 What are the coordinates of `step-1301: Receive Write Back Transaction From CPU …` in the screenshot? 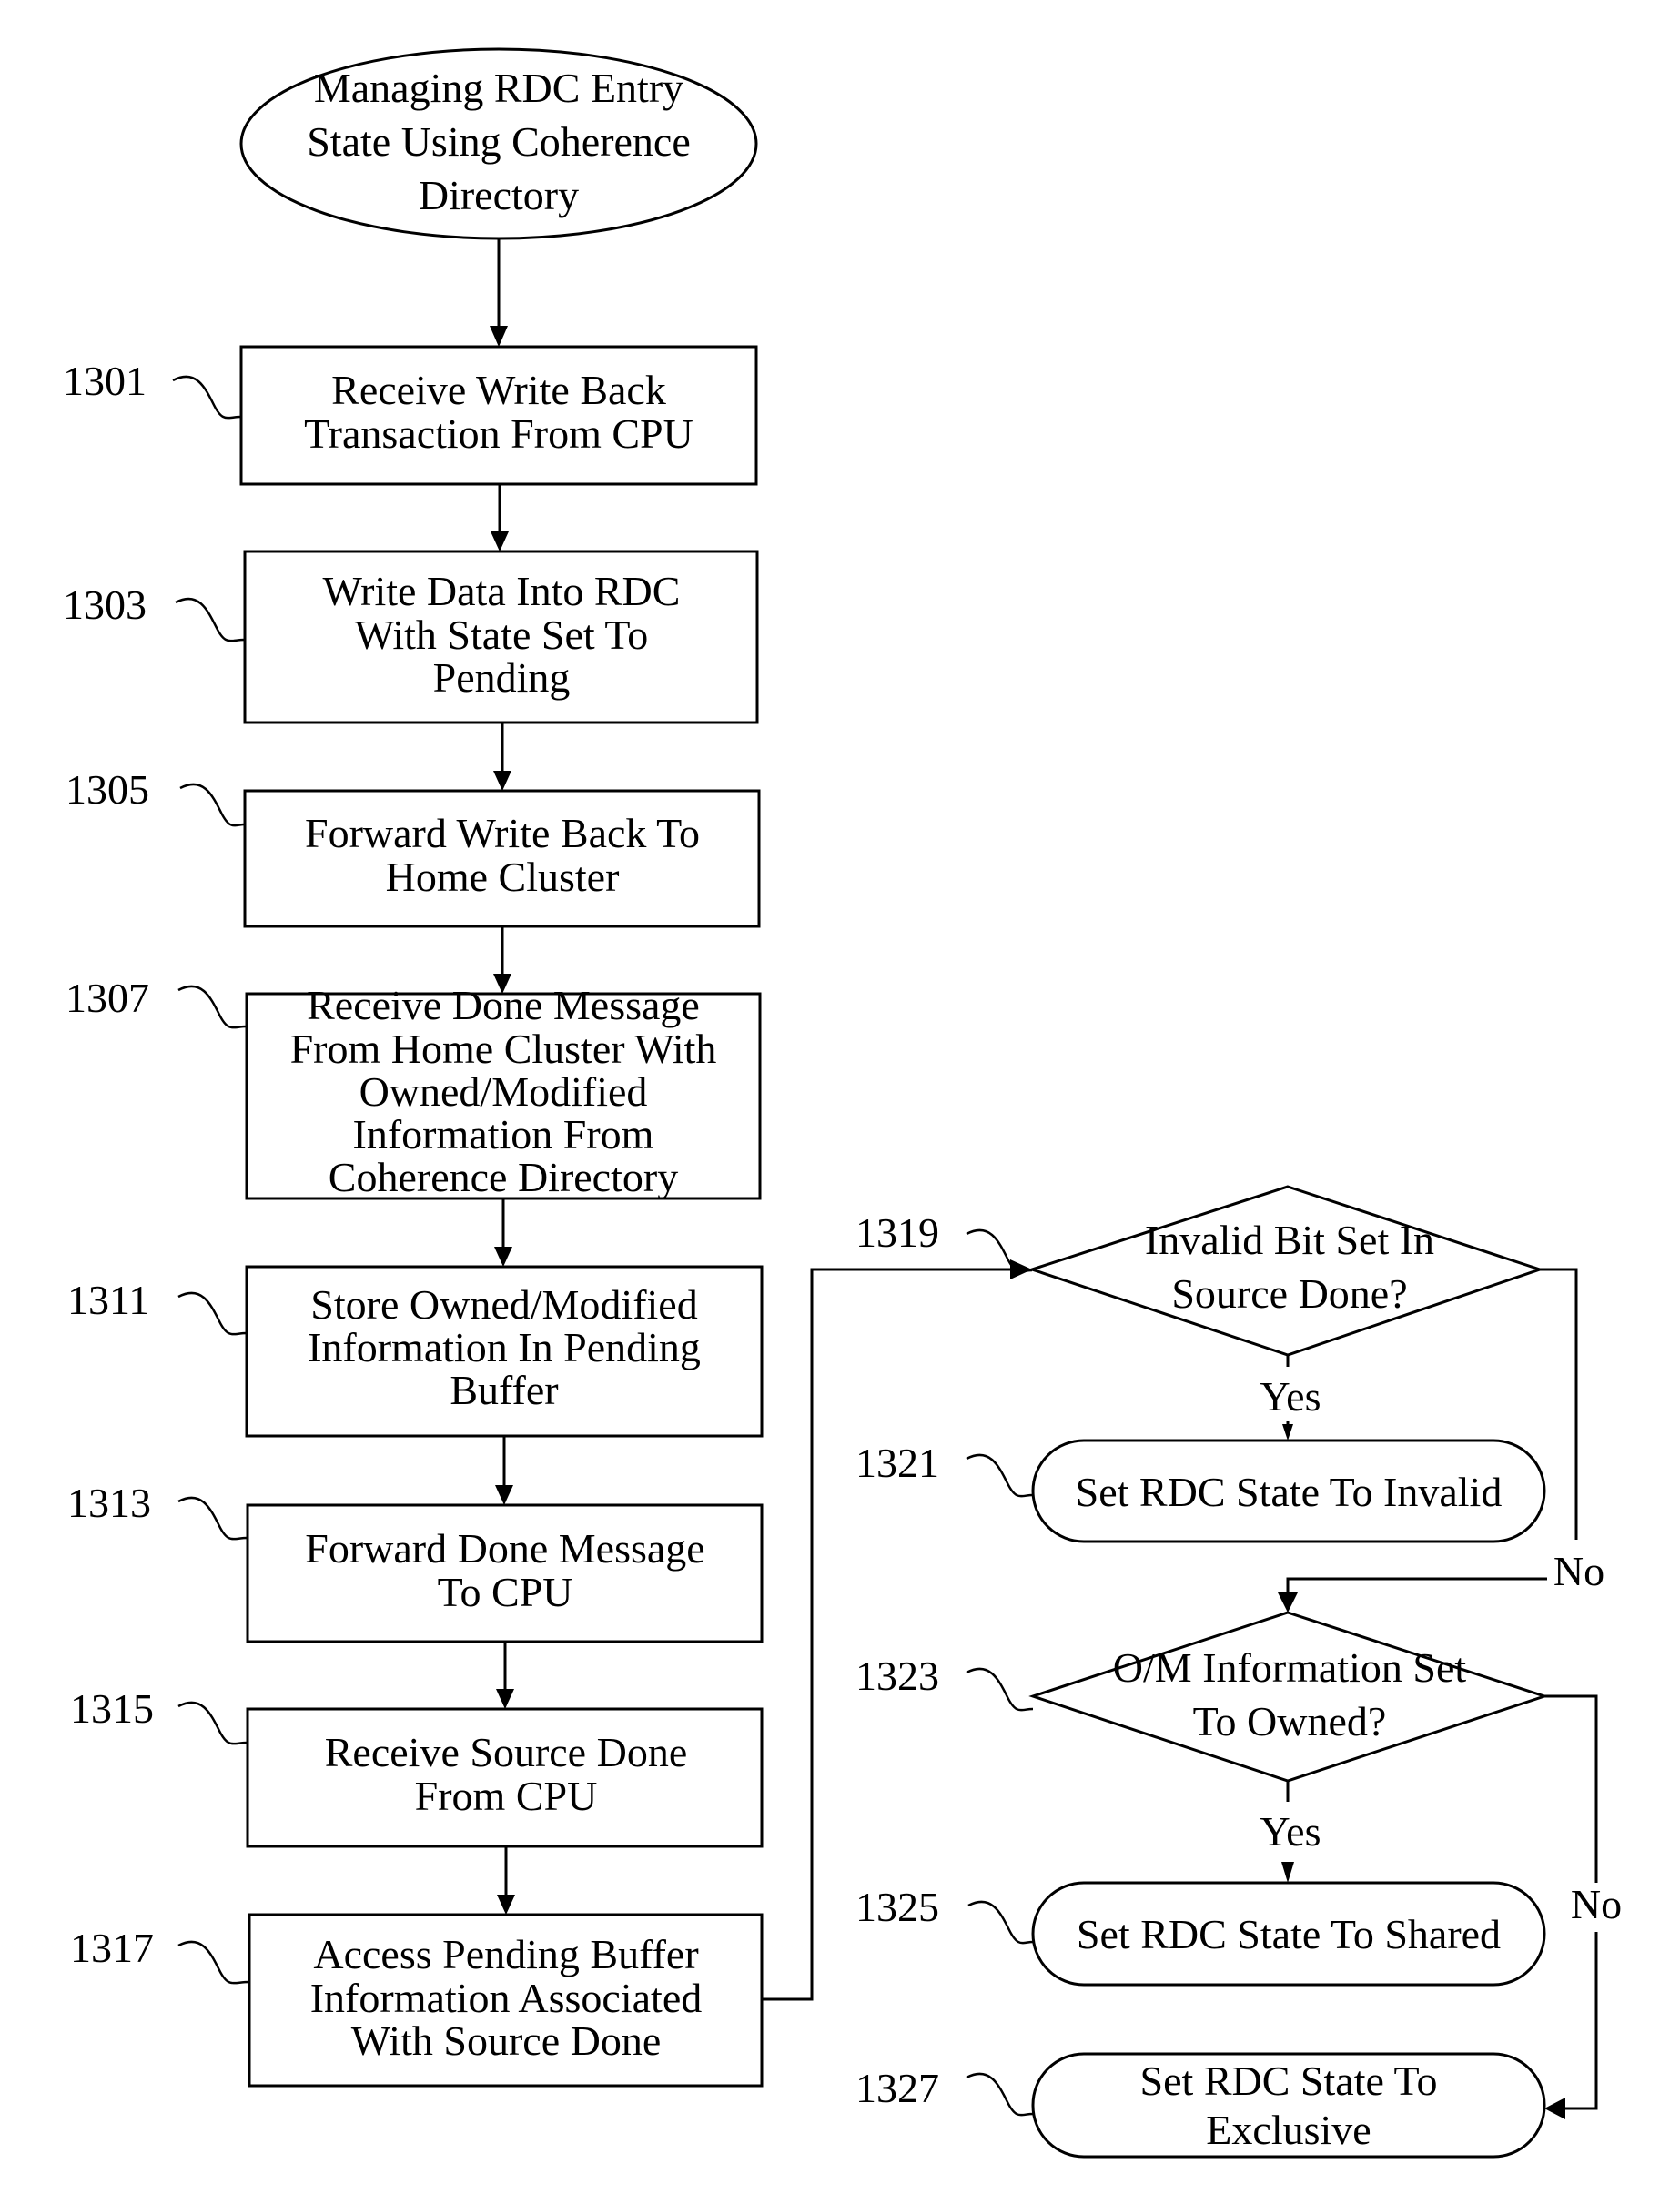 It's located at (410, 415).